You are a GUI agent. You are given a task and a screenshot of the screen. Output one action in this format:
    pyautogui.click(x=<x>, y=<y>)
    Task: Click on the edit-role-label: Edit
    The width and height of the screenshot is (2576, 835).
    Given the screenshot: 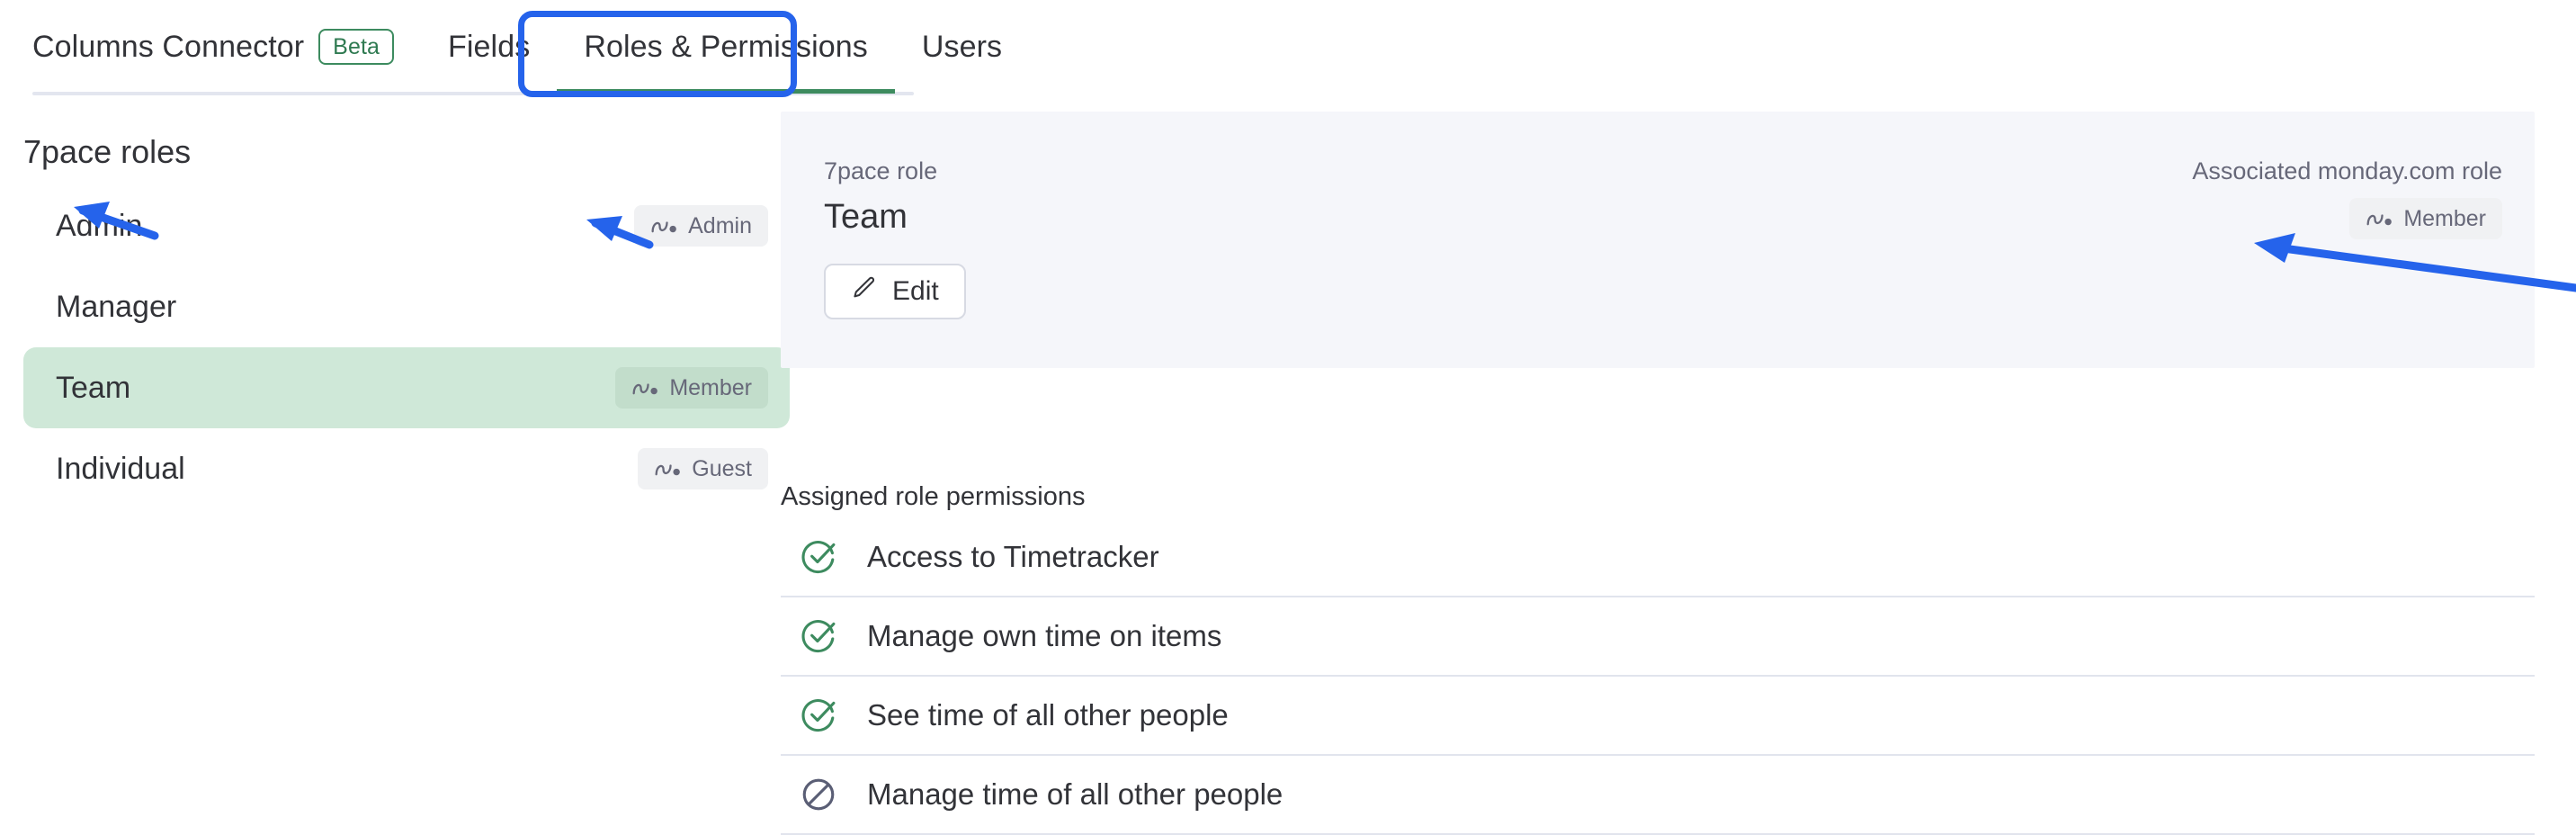 What is the action you would take?
    pyautogui.click(x=915, y=291)
    